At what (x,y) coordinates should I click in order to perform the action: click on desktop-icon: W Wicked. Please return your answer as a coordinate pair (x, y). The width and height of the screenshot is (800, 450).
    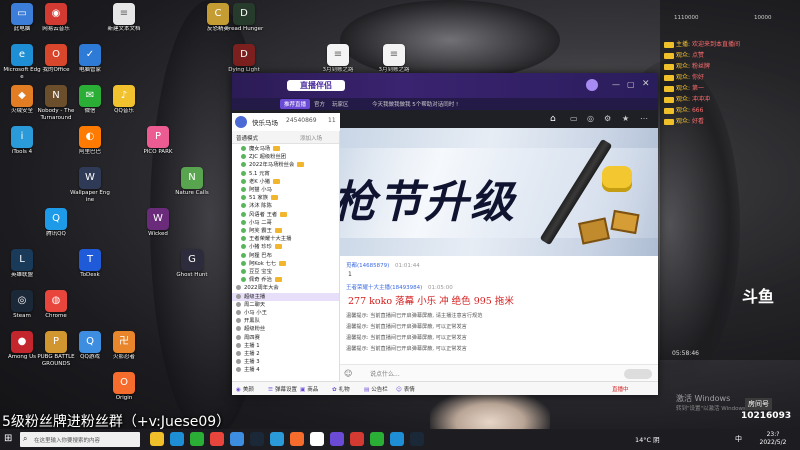
    Looking at the image, I should click on (158, 228).